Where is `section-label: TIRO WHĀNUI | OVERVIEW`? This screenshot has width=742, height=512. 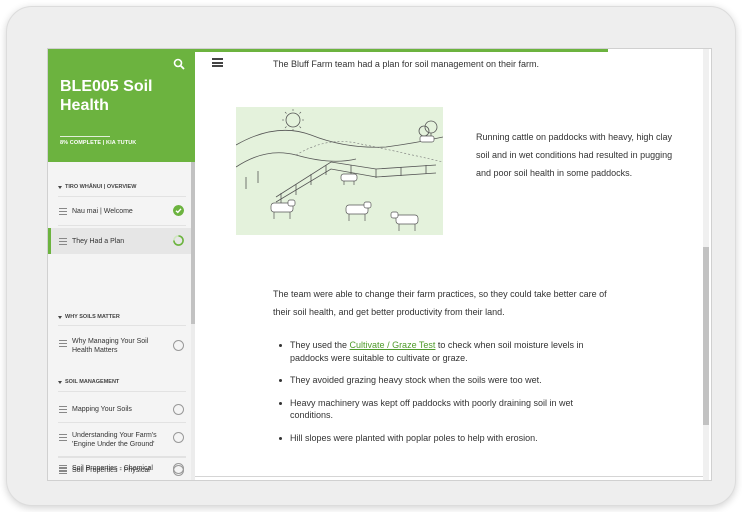
section-label: TIRO WHĀNUI | OVERVIEW is located at coordinates (101, 187).